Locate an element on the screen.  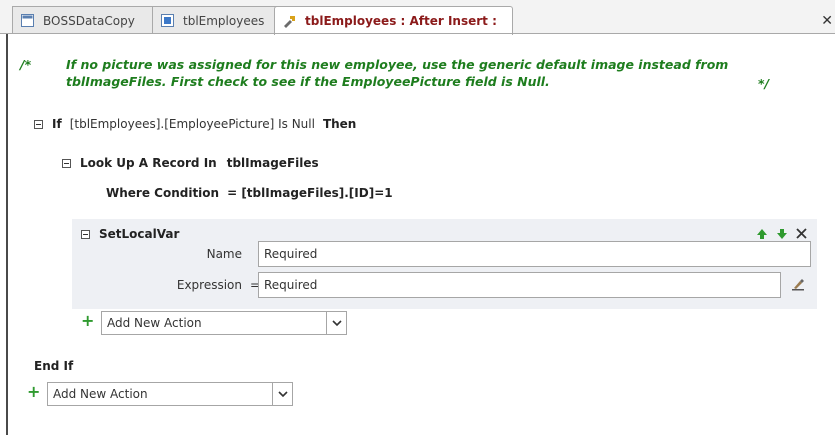
setlocalvar-title: SetLocalVar is located at coordinates (139, 234).